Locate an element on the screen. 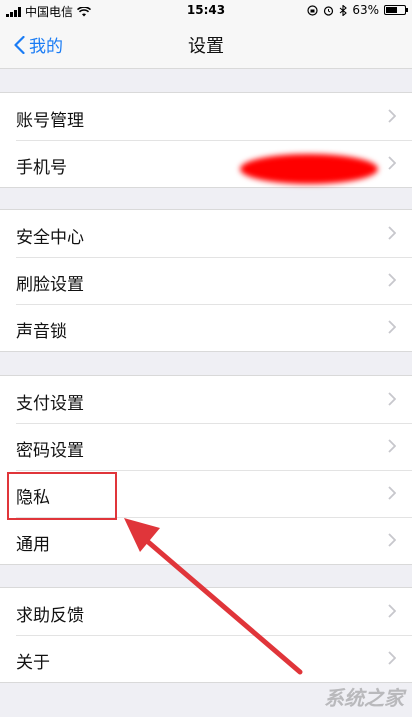 Image resolution: width=412 pixels, height=717 pixels. status-right: 63% is located at coordinates (357, 10).